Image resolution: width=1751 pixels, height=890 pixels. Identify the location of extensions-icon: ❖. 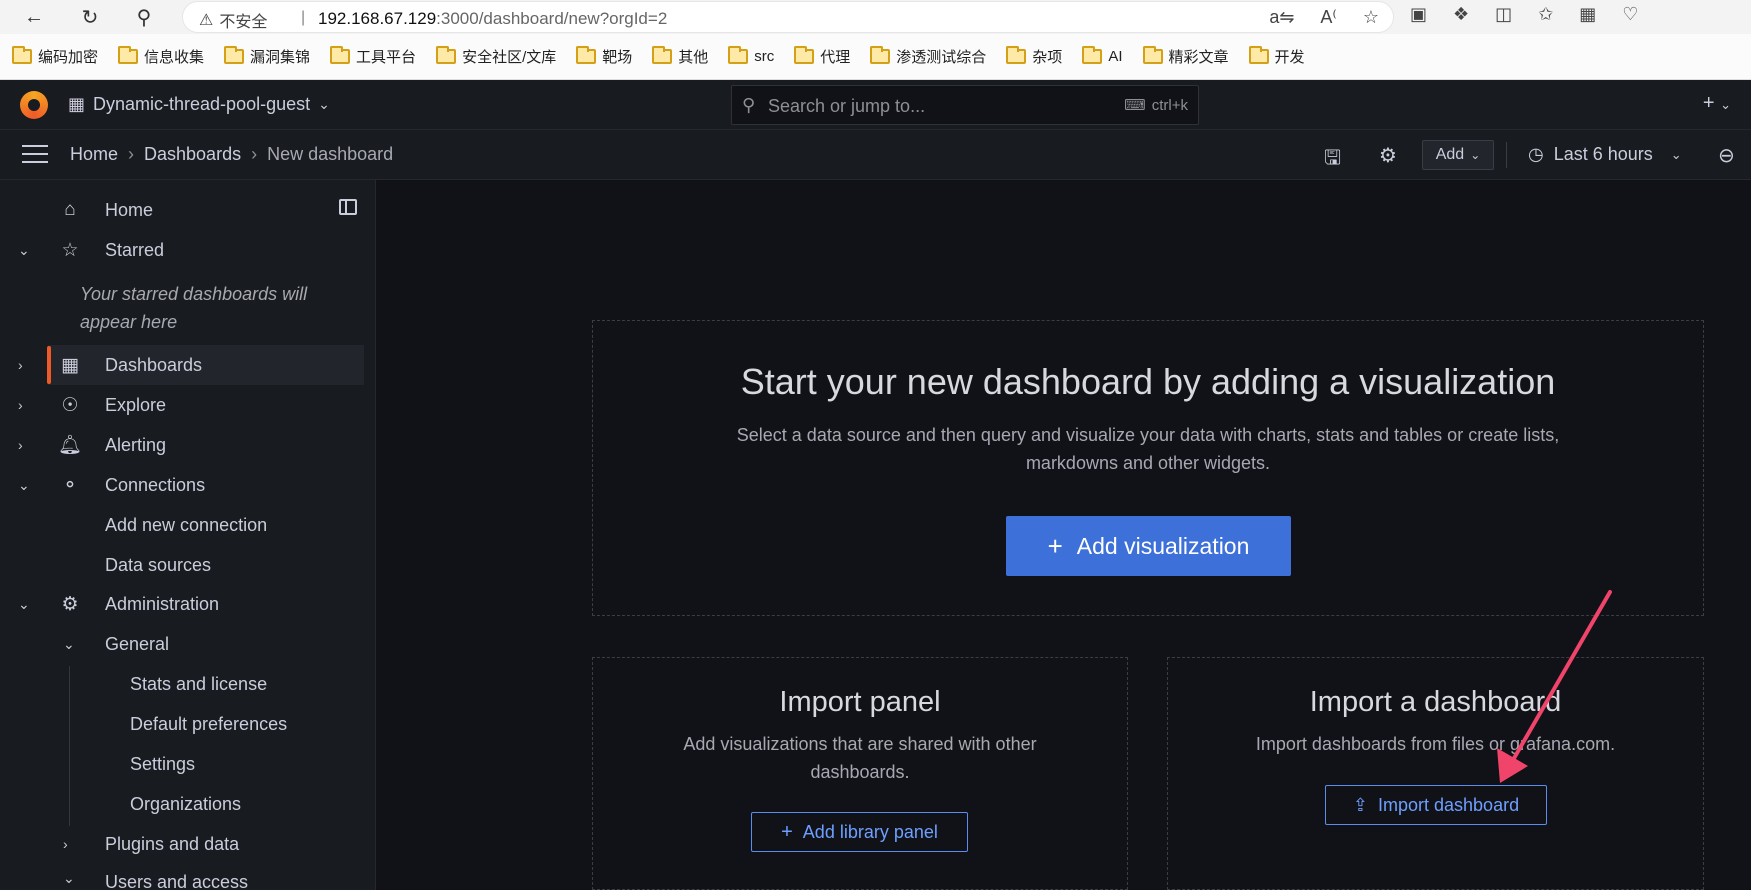
(1461, 14).